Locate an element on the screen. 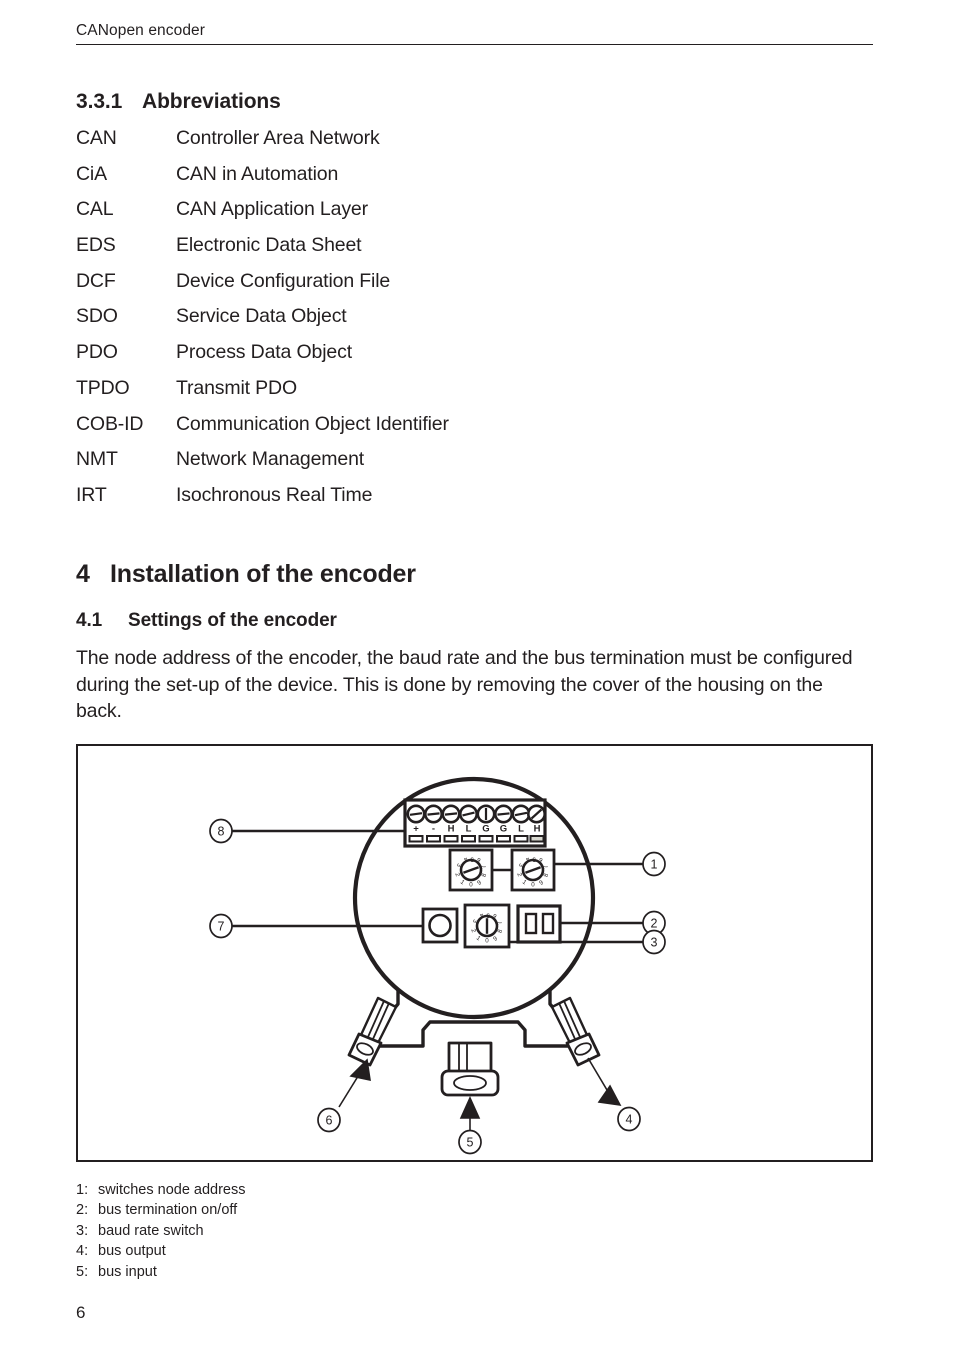 The image size is (954, 1350). abbreviation-value: Electronic Data Sheet is located at coordinates (269, 245).